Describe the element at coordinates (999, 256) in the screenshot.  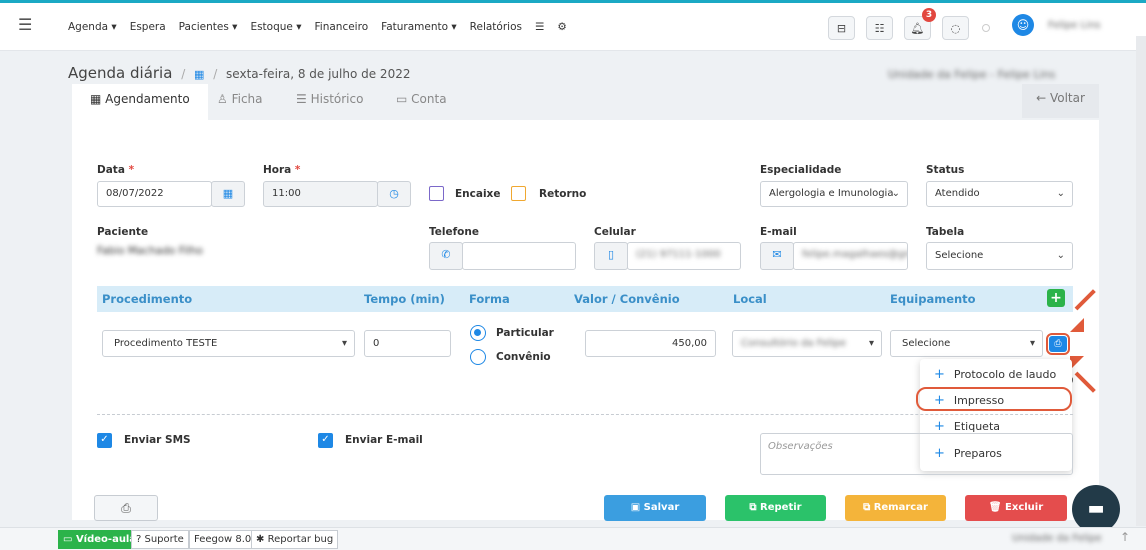
I see `tabela-select: Selecione ⌄` at that location.